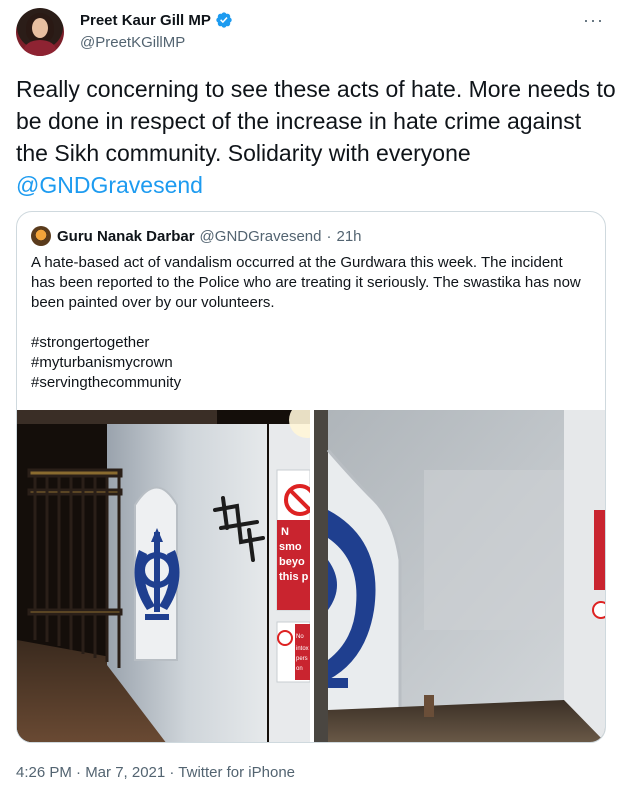 The image size is (624, 800). What do you see at coordinates (302, 659) in the screenshot?
I see `sign-text: pers` at bounding box center [302, 659].